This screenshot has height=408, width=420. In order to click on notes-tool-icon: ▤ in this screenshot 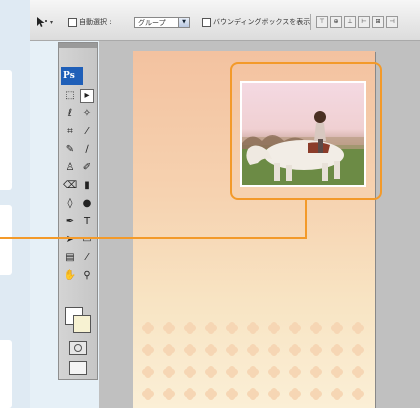, I will do `click(70, 258)`.